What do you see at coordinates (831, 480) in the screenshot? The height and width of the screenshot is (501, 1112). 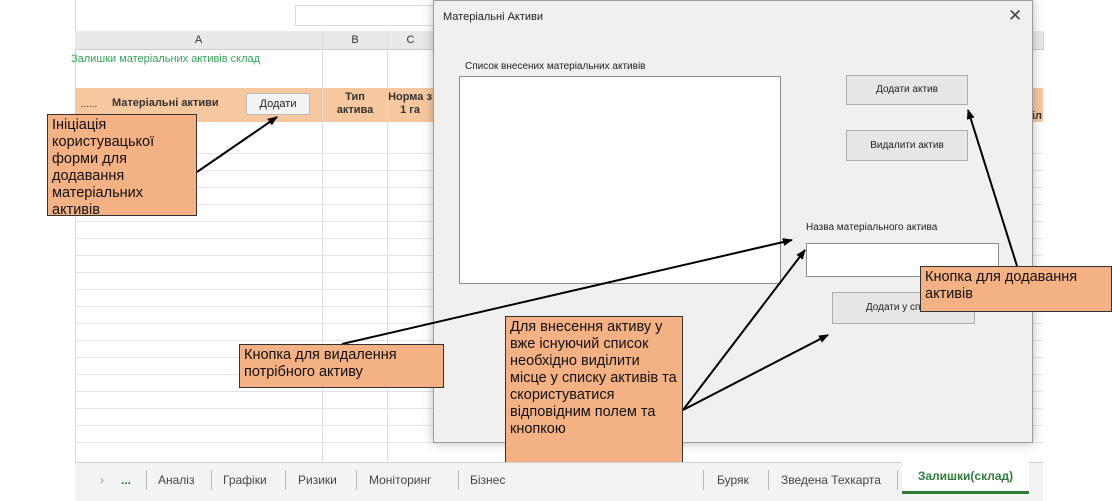 I see `tab-zvedena-tekhkarta: Зведена Техкарта` at bounding box center [831, 480].